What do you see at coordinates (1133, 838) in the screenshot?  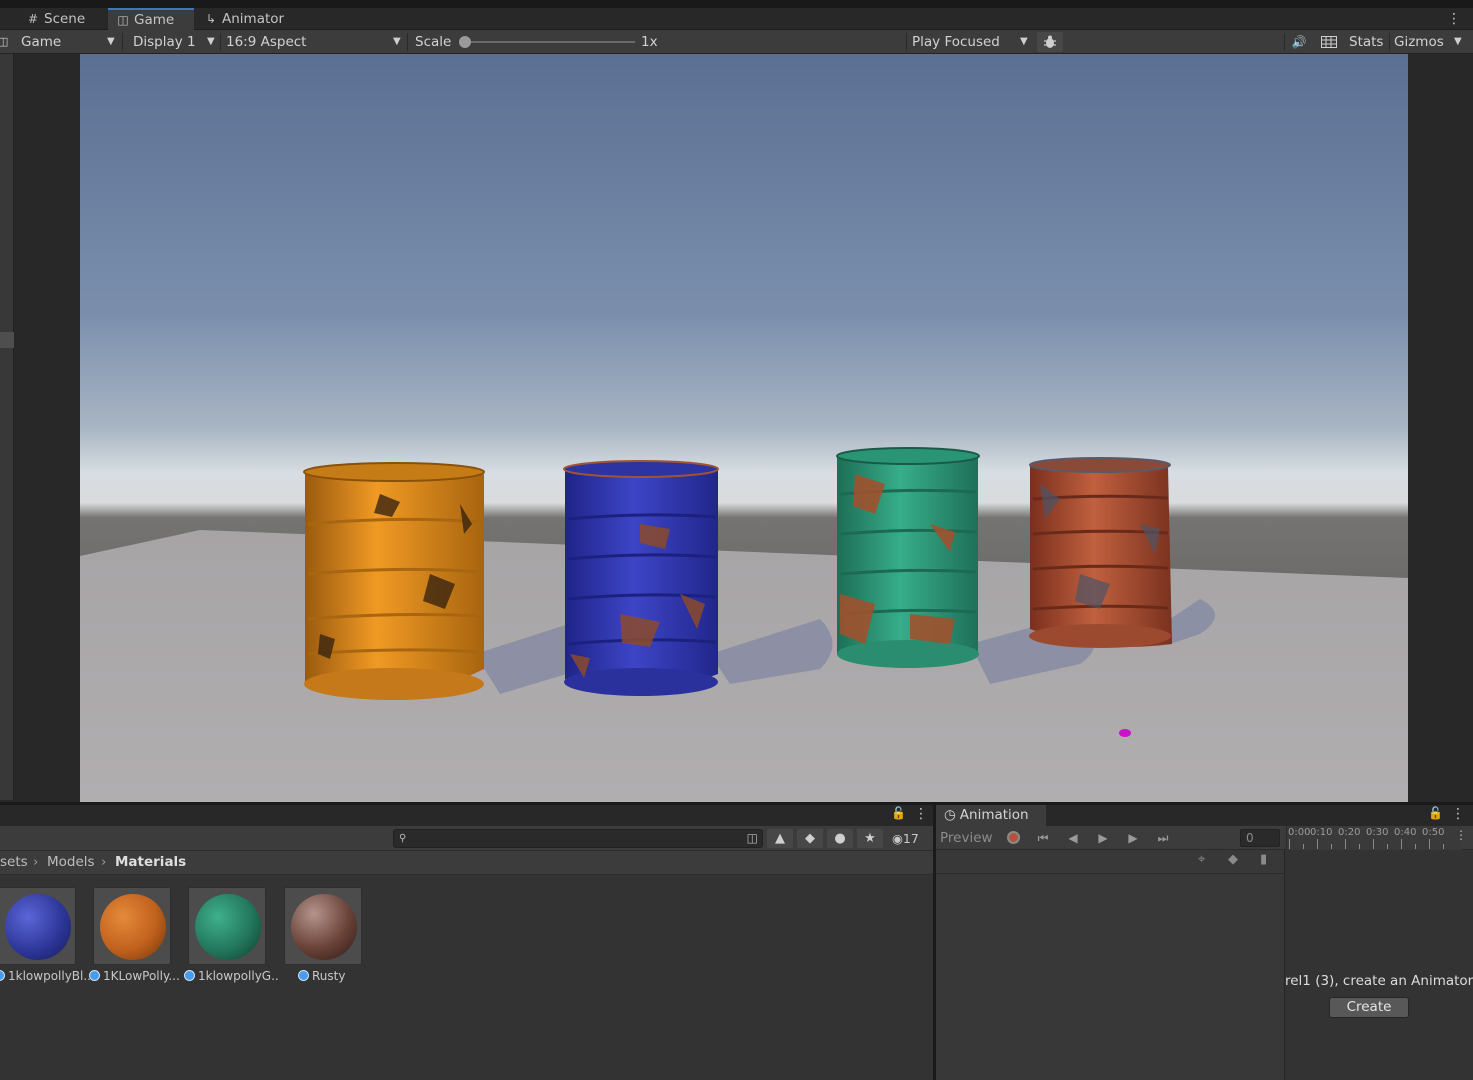 I see `next-keyframe-icon: ▶` at bounding box center [1133, 838].